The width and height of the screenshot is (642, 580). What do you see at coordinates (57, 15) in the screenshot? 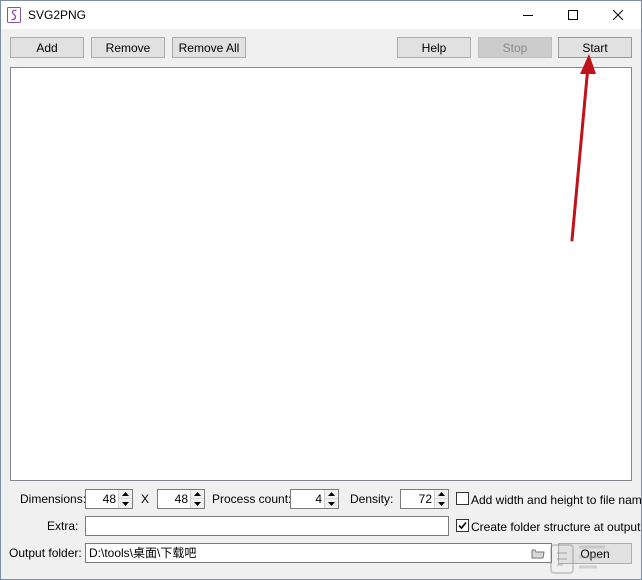
I see `window-title: SVG2PNG` at bounding box center [57, 15].